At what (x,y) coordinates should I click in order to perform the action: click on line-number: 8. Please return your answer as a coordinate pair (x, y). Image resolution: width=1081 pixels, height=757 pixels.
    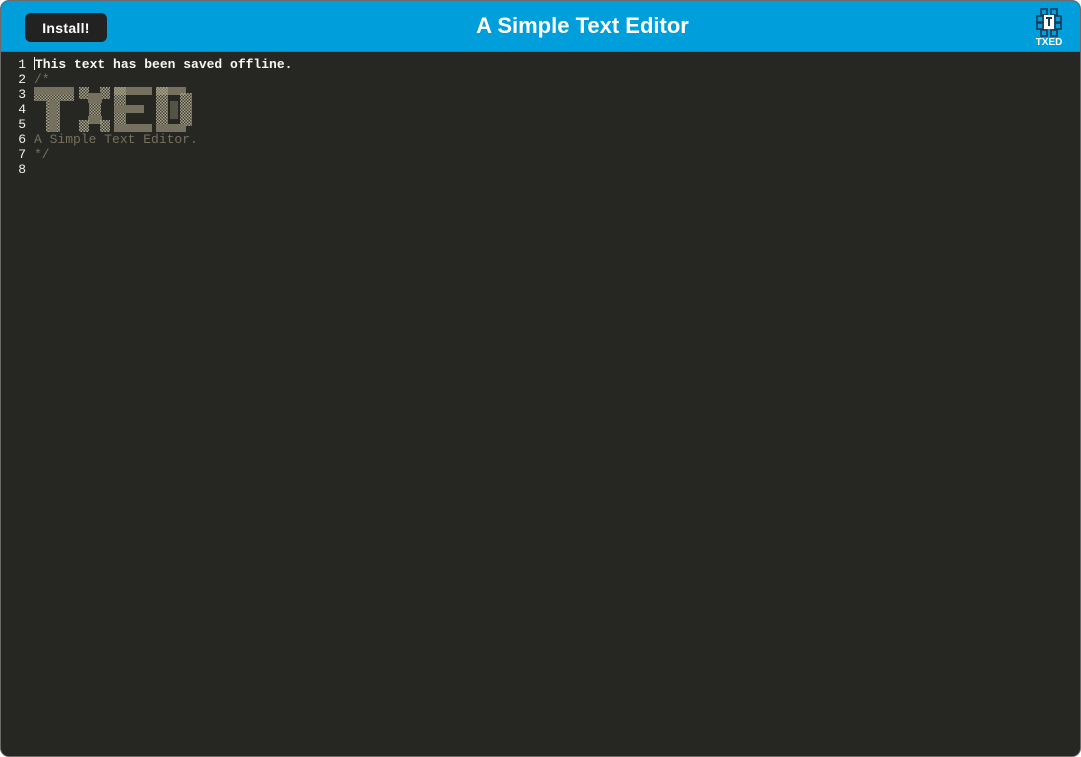
    Looking at the image, I should click on (22, 169).